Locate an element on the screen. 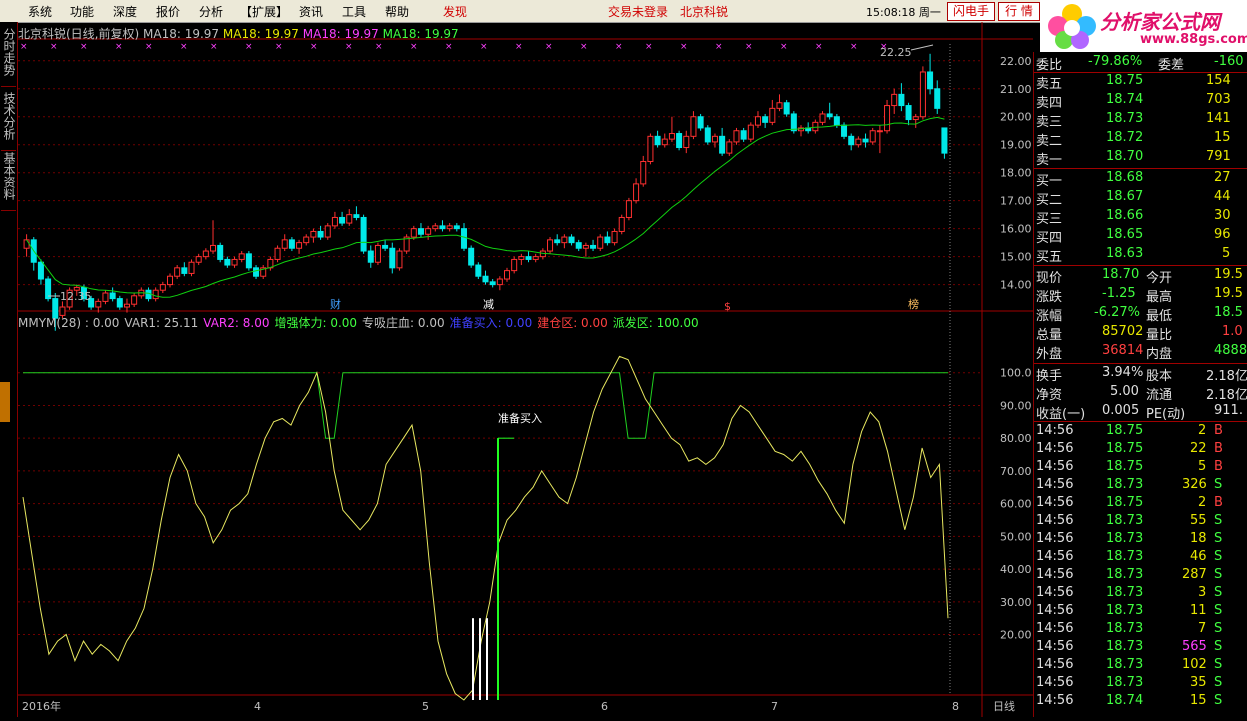 This screenshot has height=721, width=1247. tab-time-share: 分时走势 is located at coordinates (8, 57).